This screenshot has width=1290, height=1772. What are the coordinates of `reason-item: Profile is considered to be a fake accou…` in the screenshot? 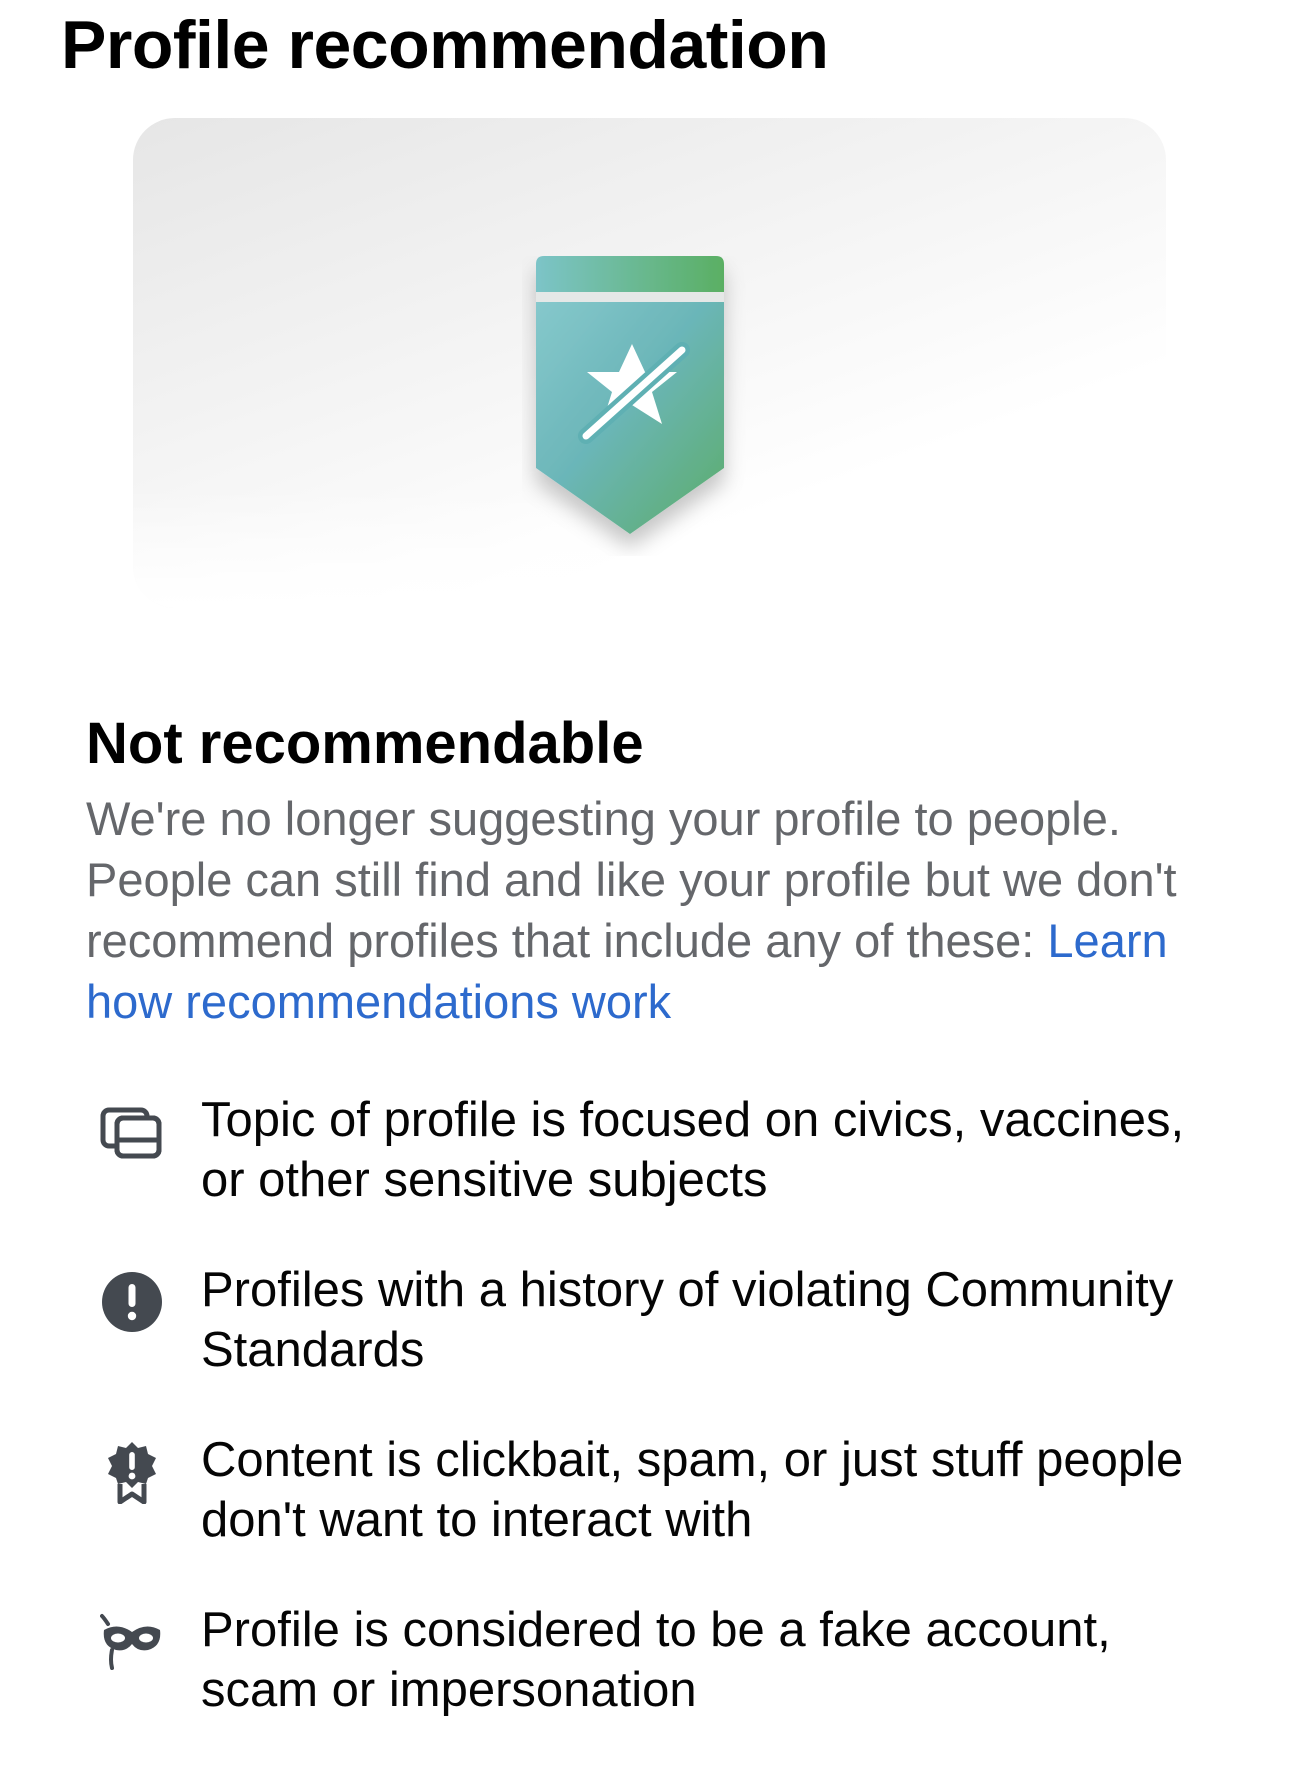 It's located at (656, 1687).